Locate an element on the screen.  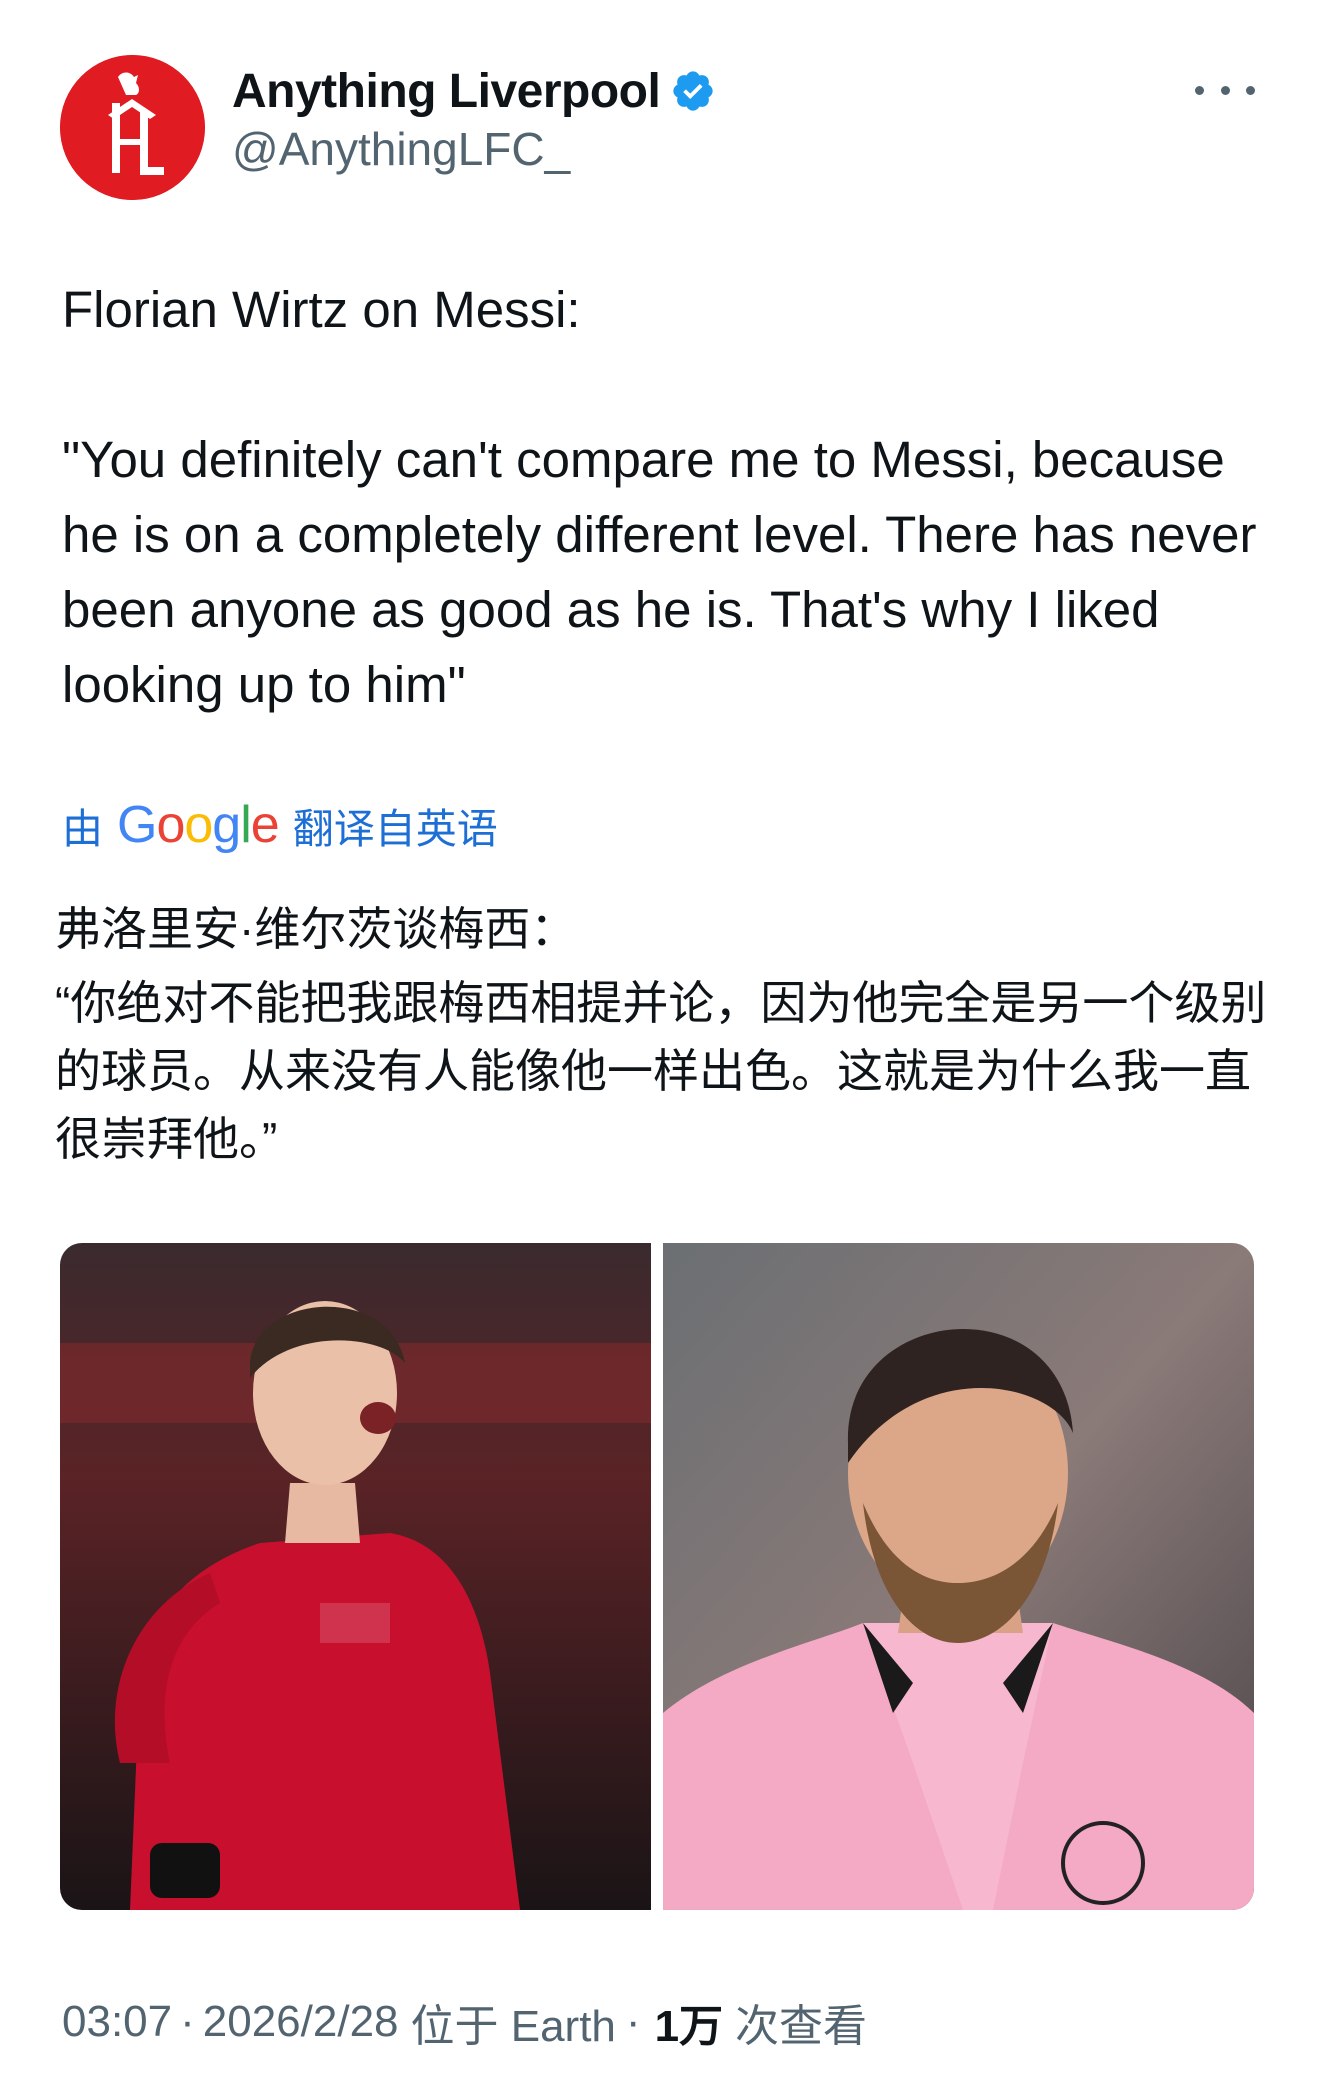
author-name-row: Anything Liverpool is located at coordinates (474, 91).